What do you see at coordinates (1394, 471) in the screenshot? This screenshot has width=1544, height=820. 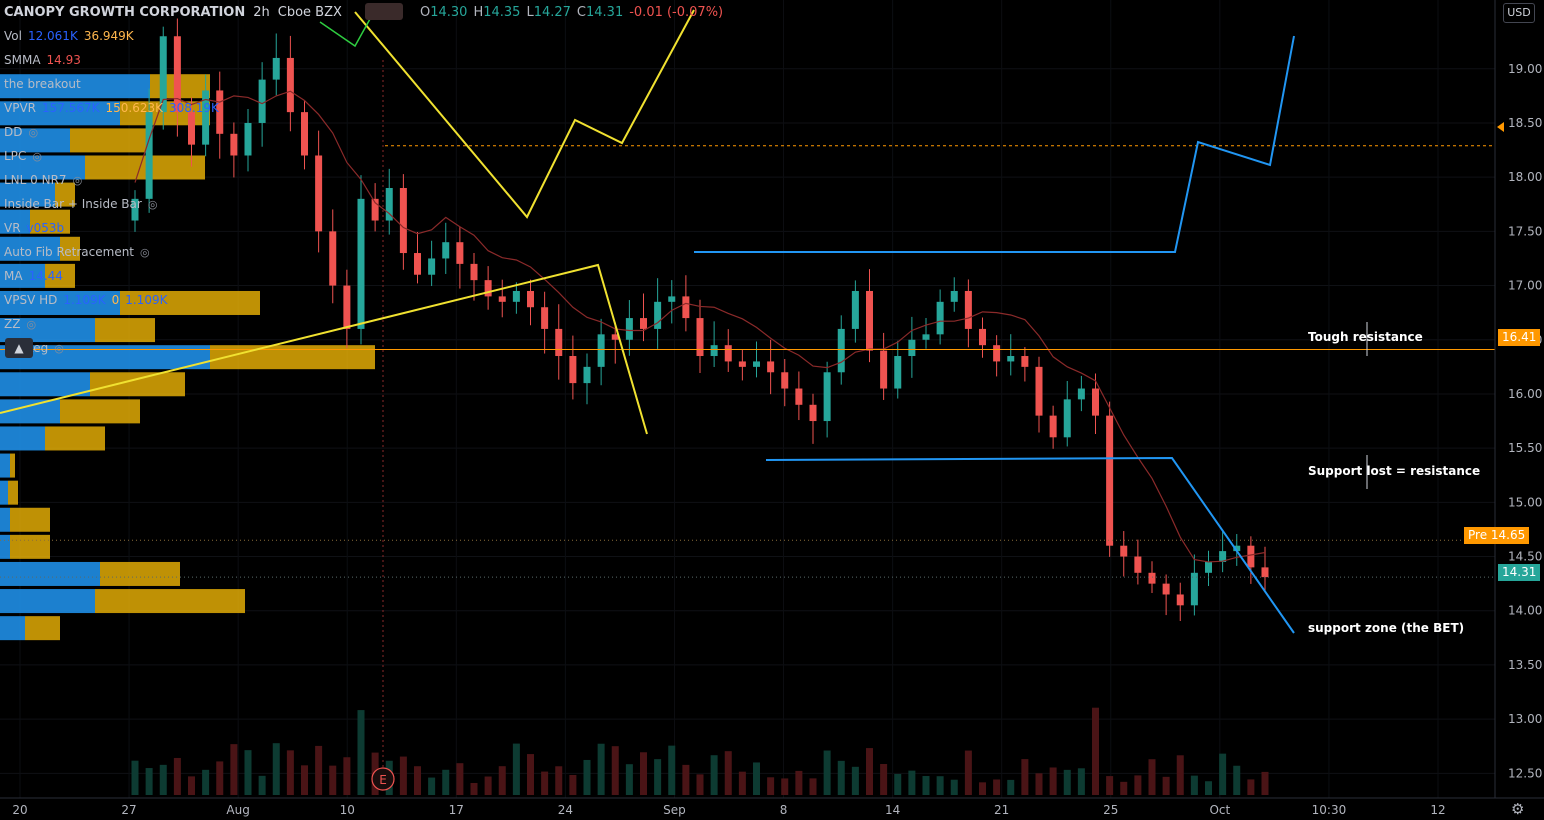 I see `note-support-lost: Support lost = resistance` at bounding box center [1394, 471].